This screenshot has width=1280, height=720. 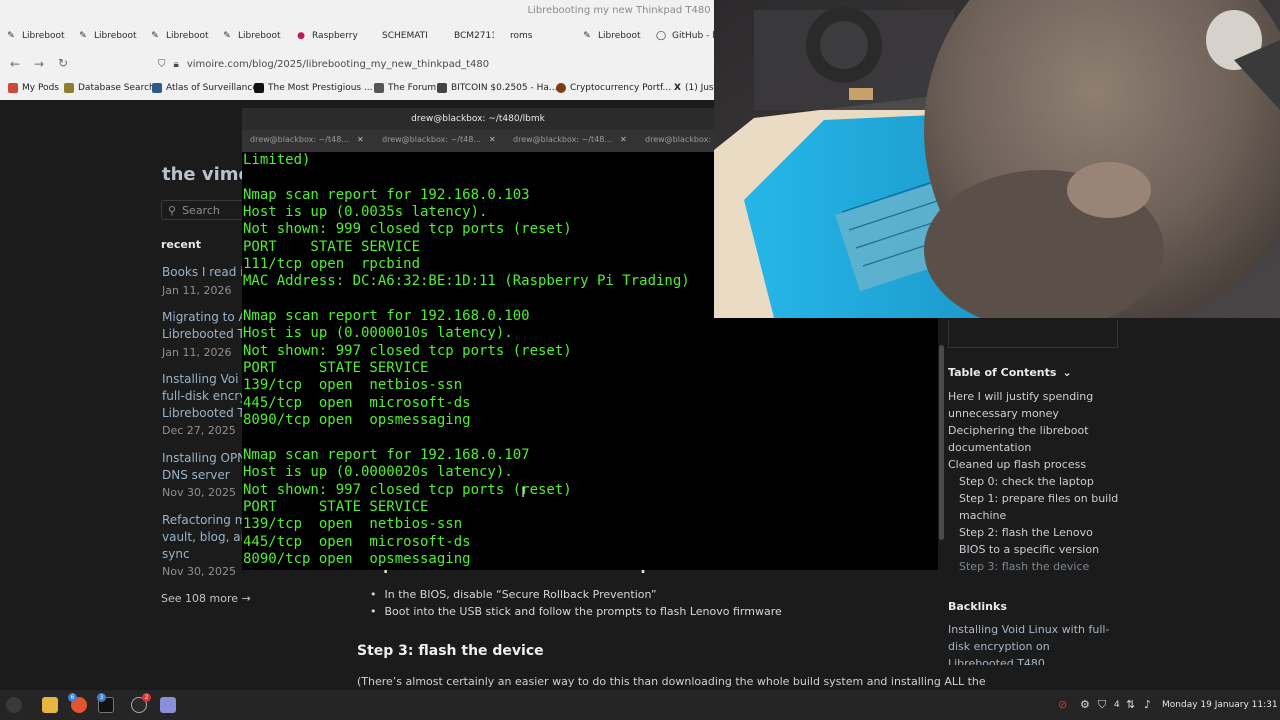 I want to click on toc-item: Step 0: check the laptop, so click(x=1039, y=481).